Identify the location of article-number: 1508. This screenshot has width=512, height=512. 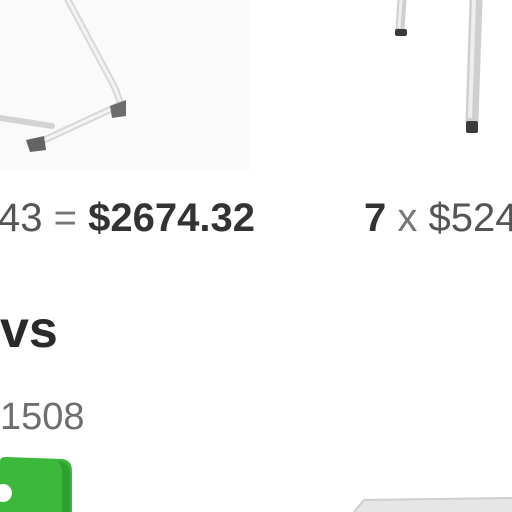
(42, 417).